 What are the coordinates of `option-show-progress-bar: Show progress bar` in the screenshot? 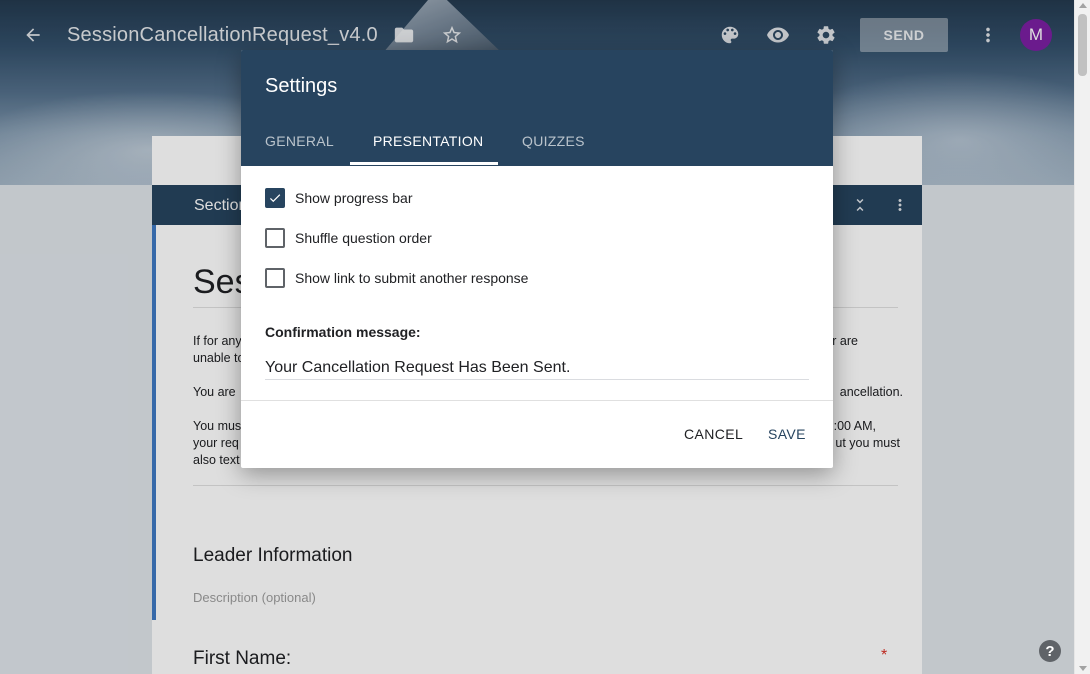 It's located at (339, 198).